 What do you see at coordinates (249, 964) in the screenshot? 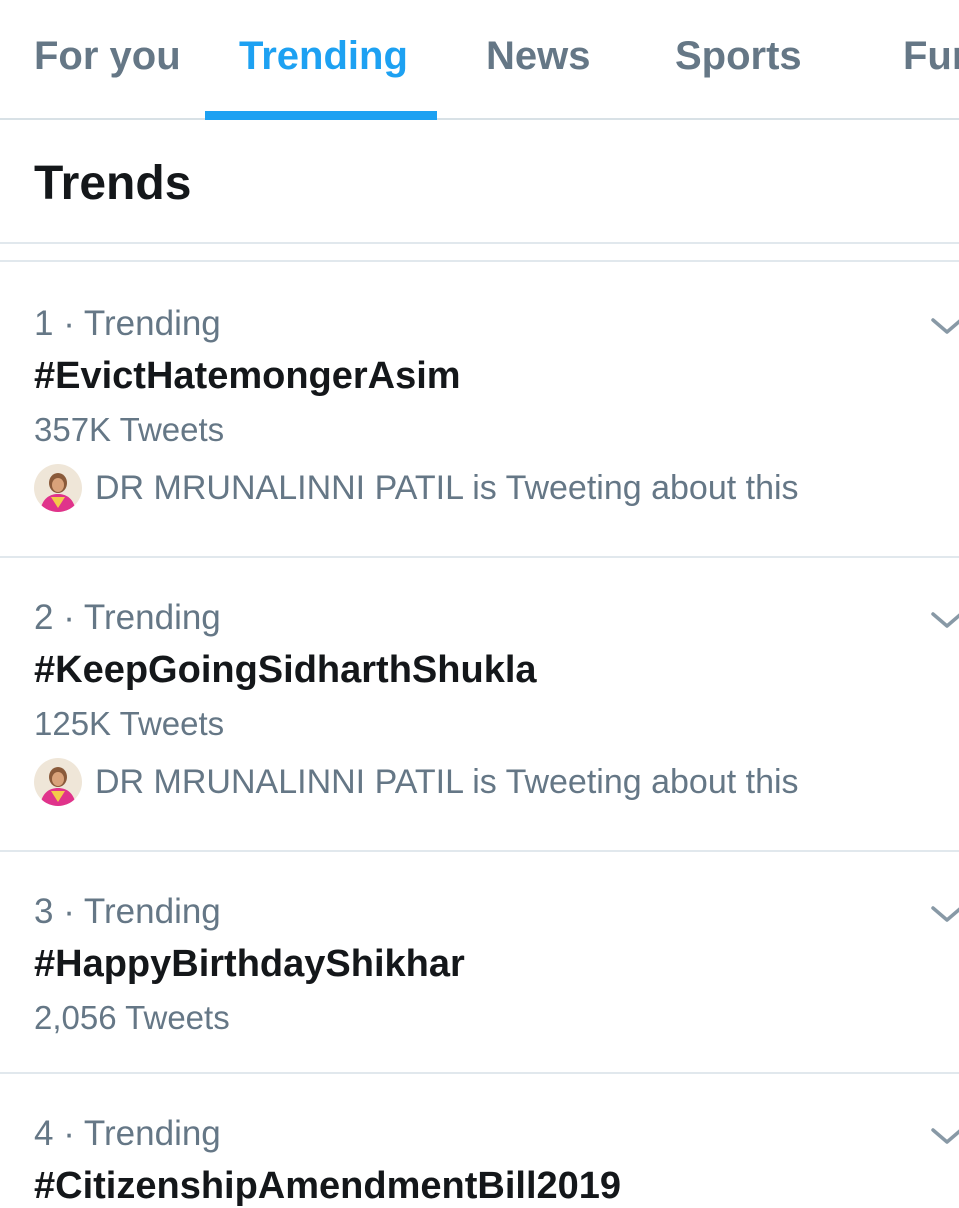
I see `trend-hashtag: #HappyBirthdayShikhar` at bounding box center [249, 964].